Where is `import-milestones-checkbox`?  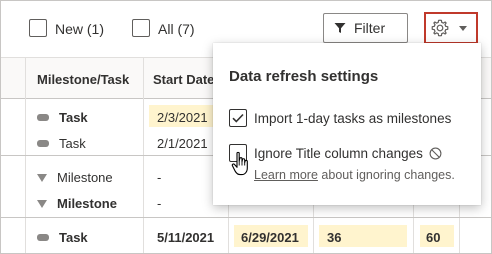 import-milestones-checkbox is located at coordinates (238, 118).